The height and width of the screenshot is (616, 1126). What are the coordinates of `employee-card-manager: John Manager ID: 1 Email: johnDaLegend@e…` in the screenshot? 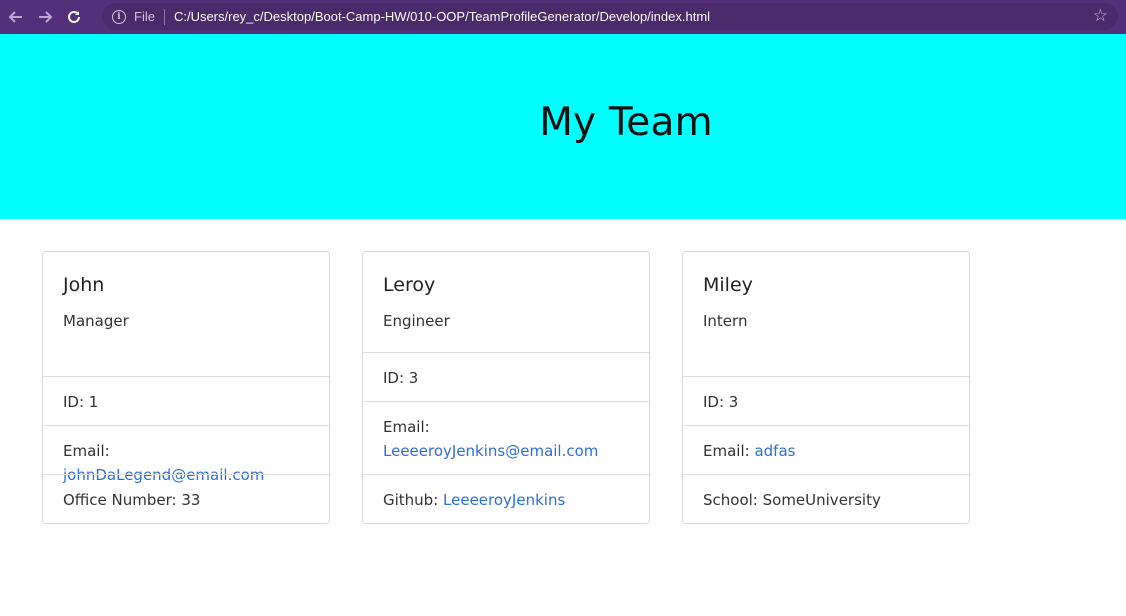 It's located at (186, 387).